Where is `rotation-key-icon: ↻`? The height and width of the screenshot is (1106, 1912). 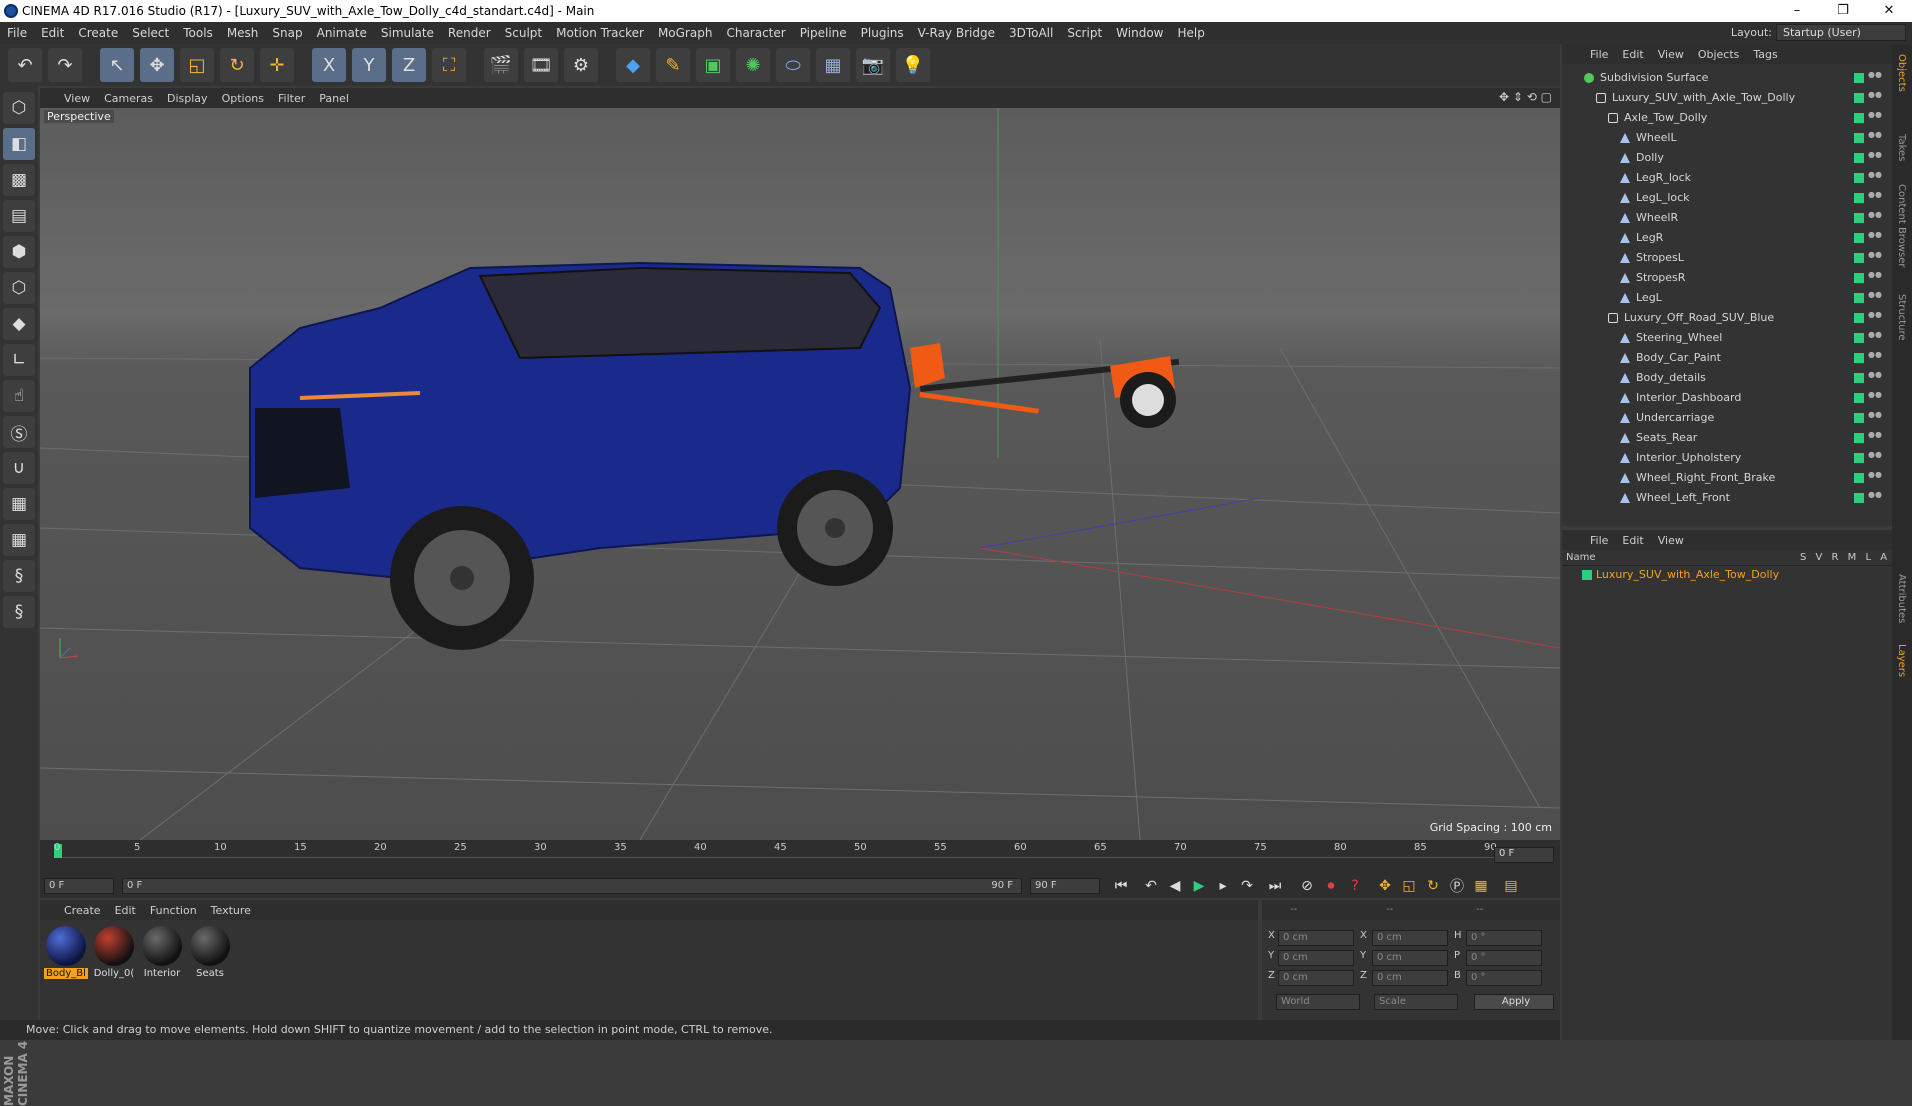 rotation-key-icon: ↻ is located at coordinates (1433, 886).